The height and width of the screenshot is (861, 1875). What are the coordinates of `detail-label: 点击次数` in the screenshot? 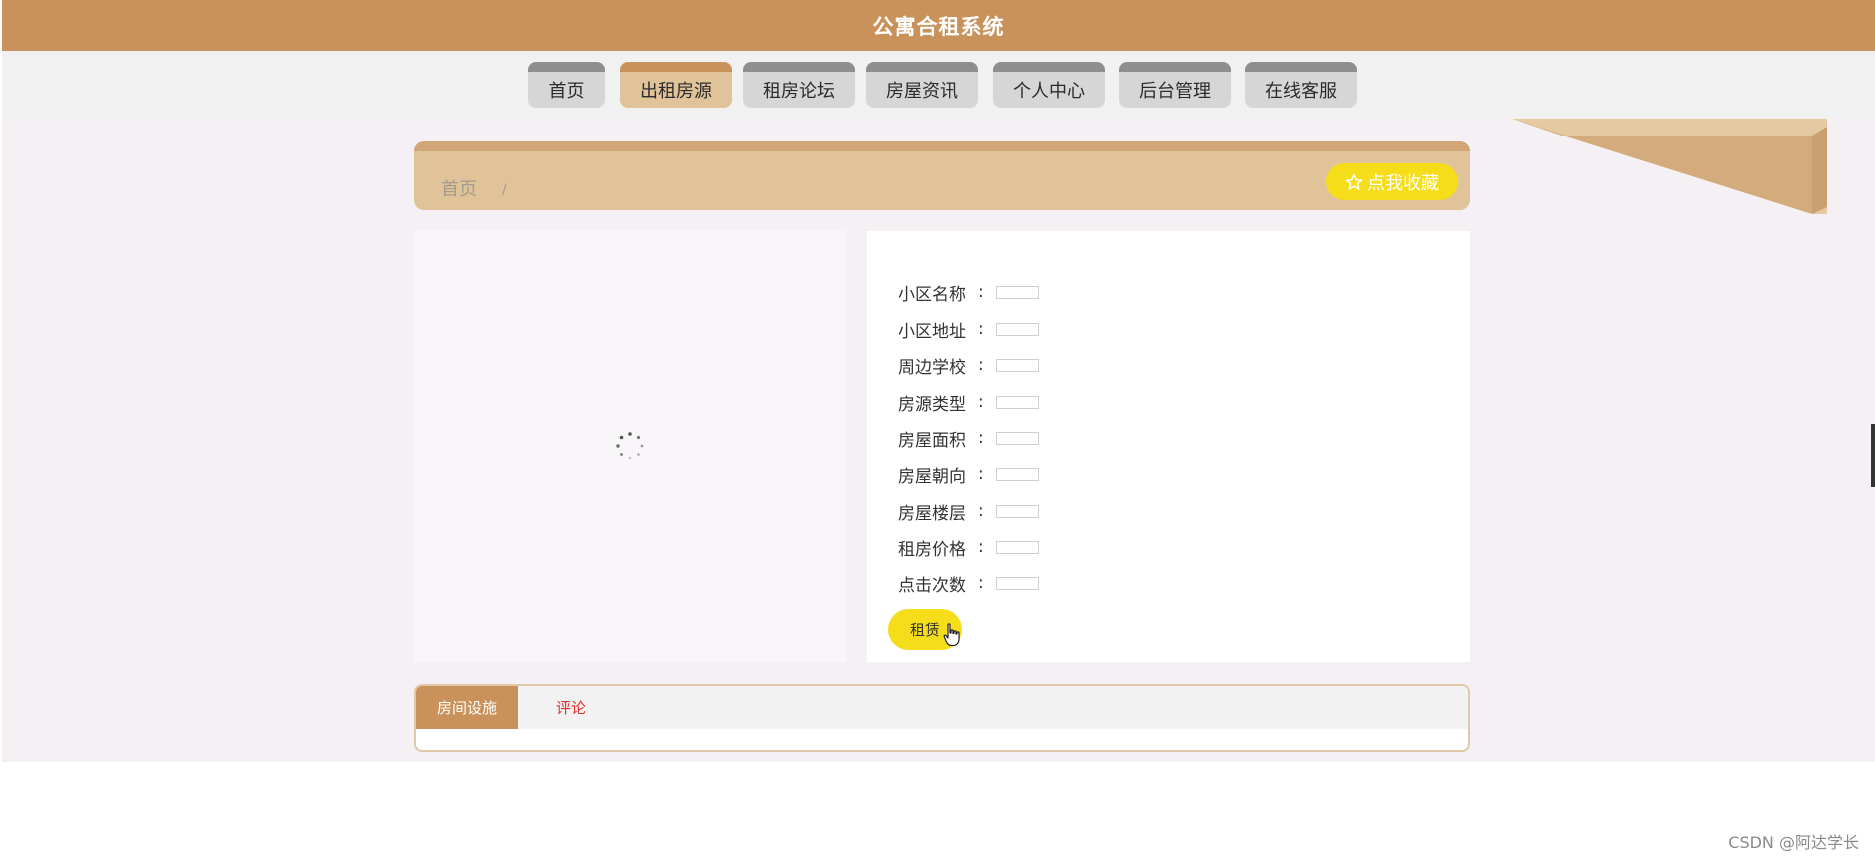 It's located at (932, 585).